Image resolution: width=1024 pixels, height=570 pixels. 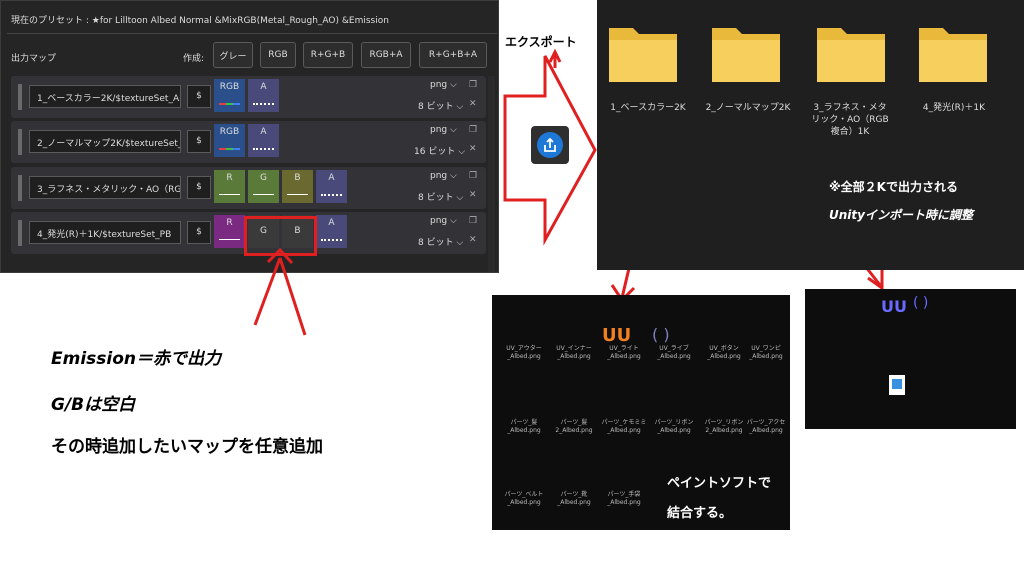 What do you see at coordinates (893, 187) in the screenshot?
I see `size-note: ※全部２Kで出力される` at bounding box center [893, 187].